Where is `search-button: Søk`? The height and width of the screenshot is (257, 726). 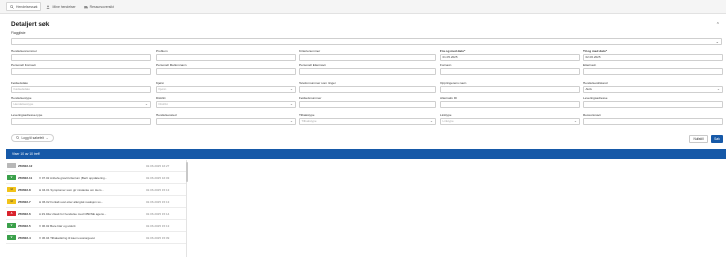
search-button: Søk is located at coordinates (717, 139).